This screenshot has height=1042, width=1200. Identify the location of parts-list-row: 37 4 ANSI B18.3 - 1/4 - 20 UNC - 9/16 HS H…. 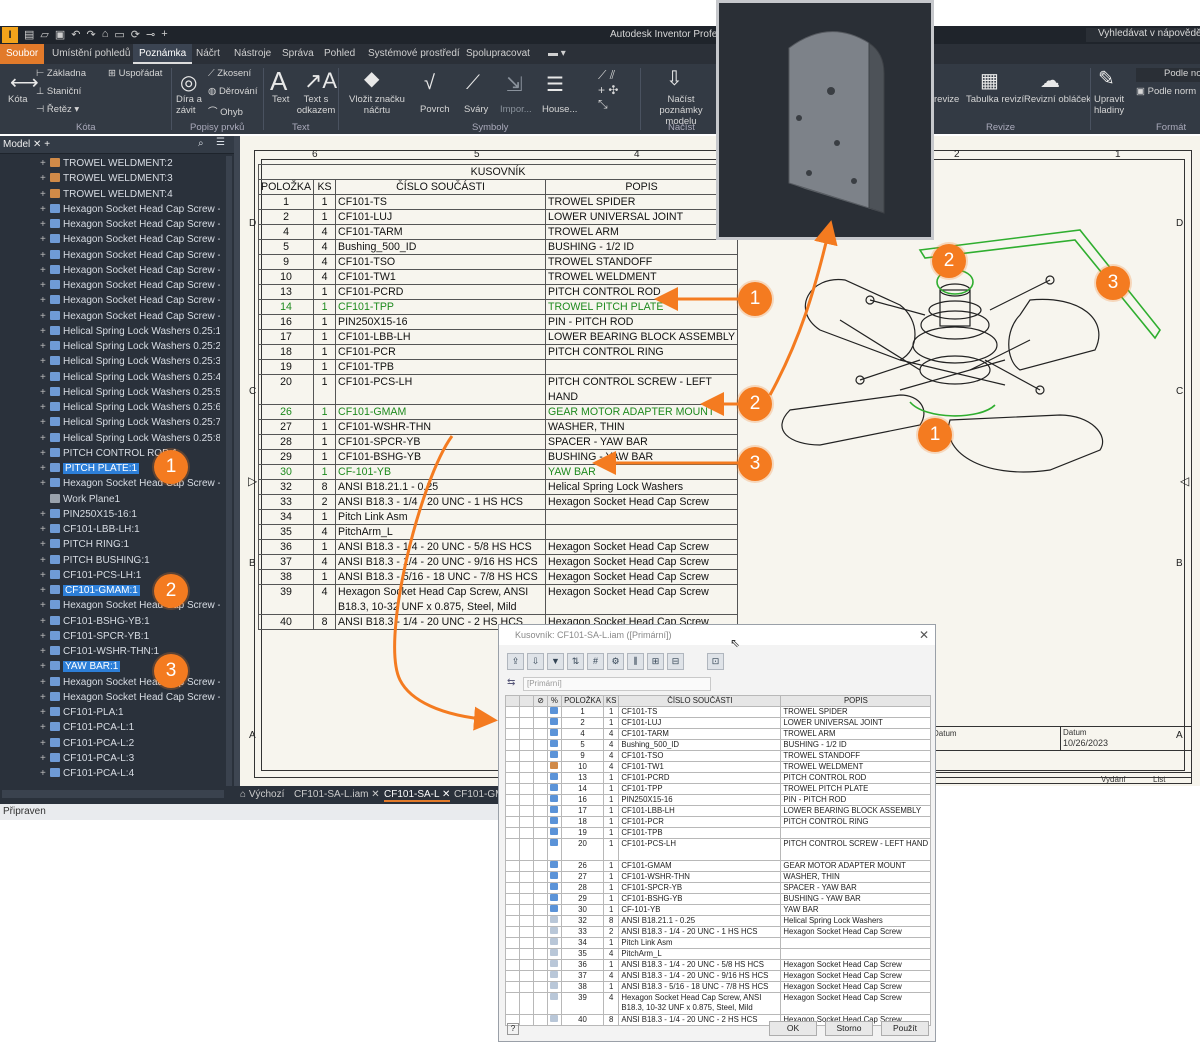
(498, 562).